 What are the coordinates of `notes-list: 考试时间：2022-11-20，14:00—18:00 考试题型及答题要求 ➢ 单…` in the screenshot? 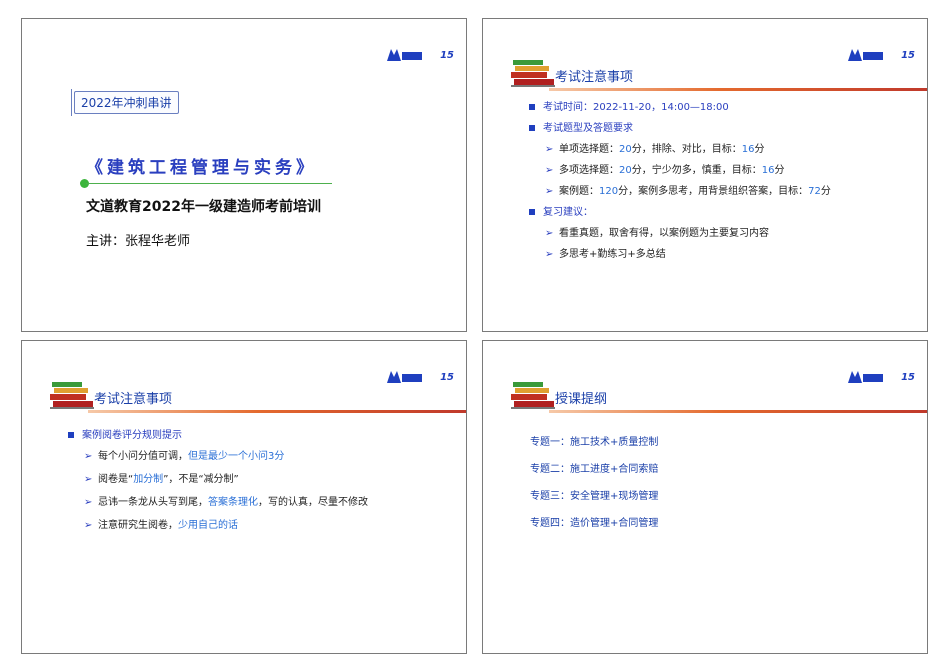 It's located at (680, 185).